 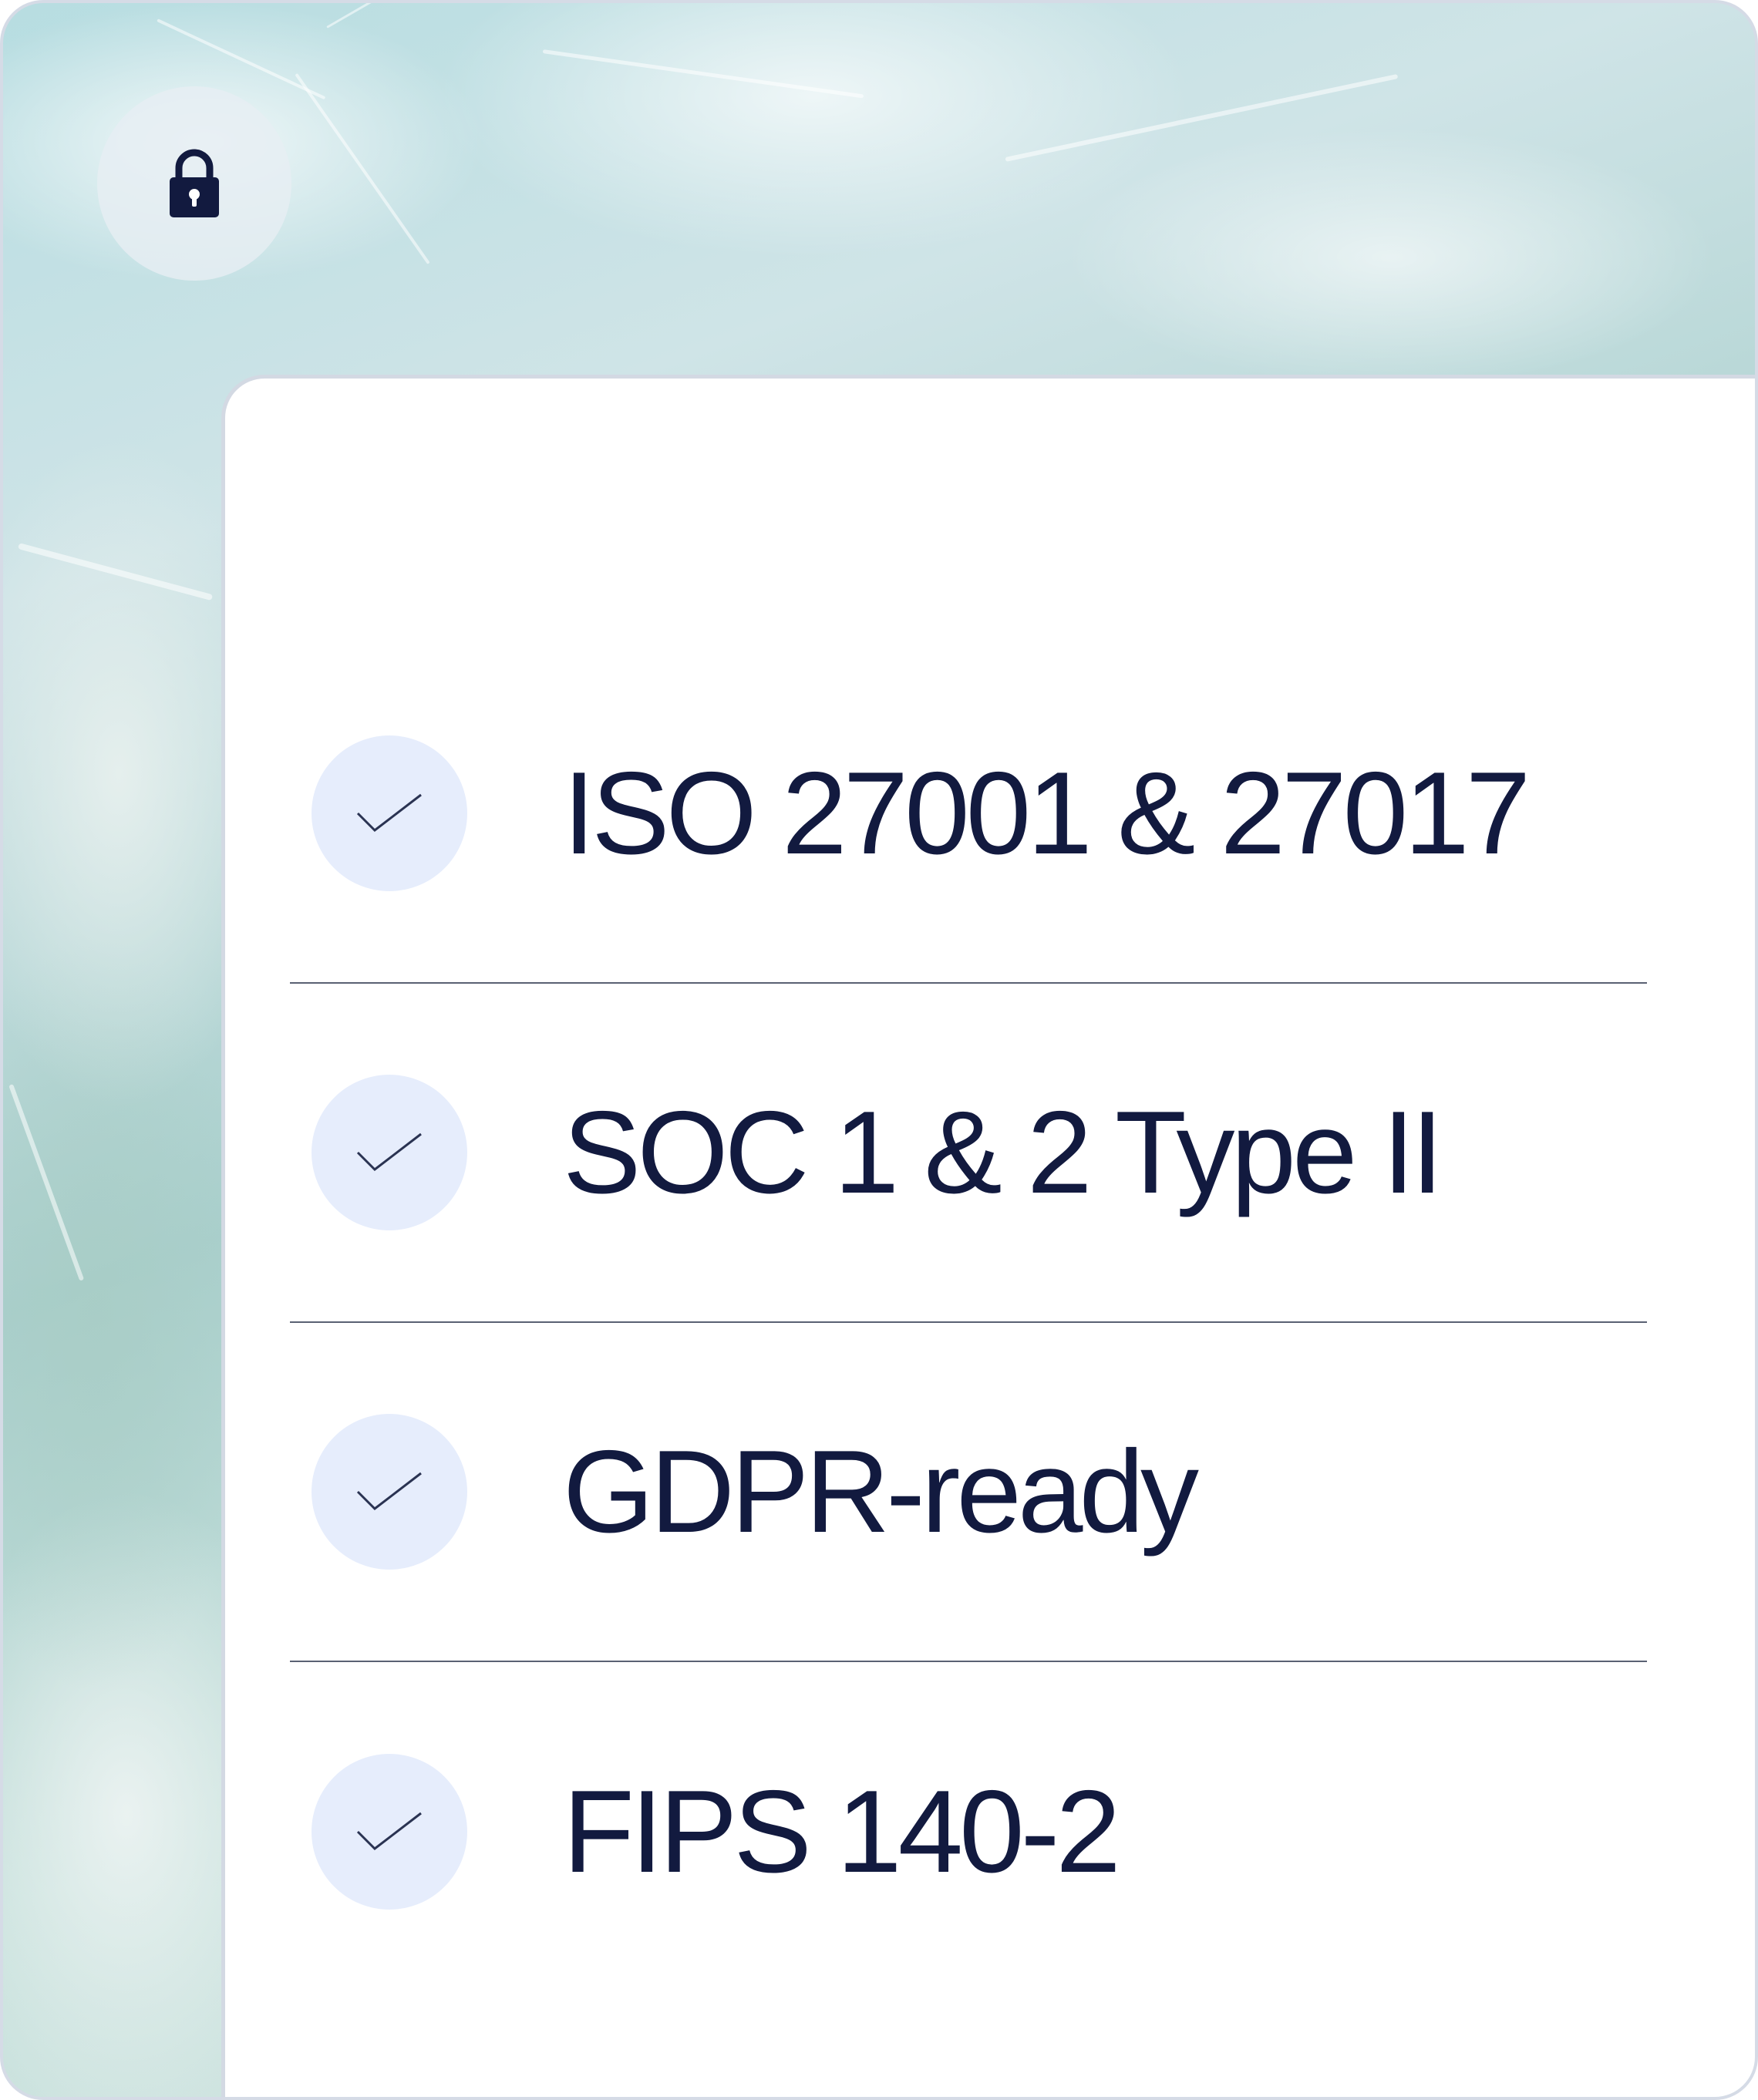 I want to click on list-item: FIPS 140-2, so click(x=968, y=1831).